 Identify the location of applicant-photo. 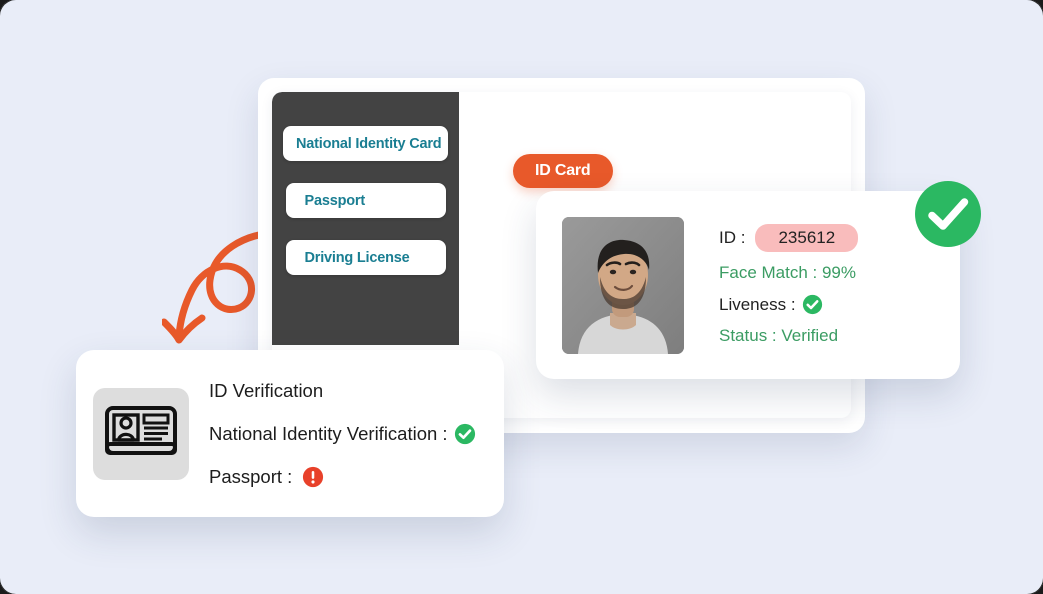
(623, 285).